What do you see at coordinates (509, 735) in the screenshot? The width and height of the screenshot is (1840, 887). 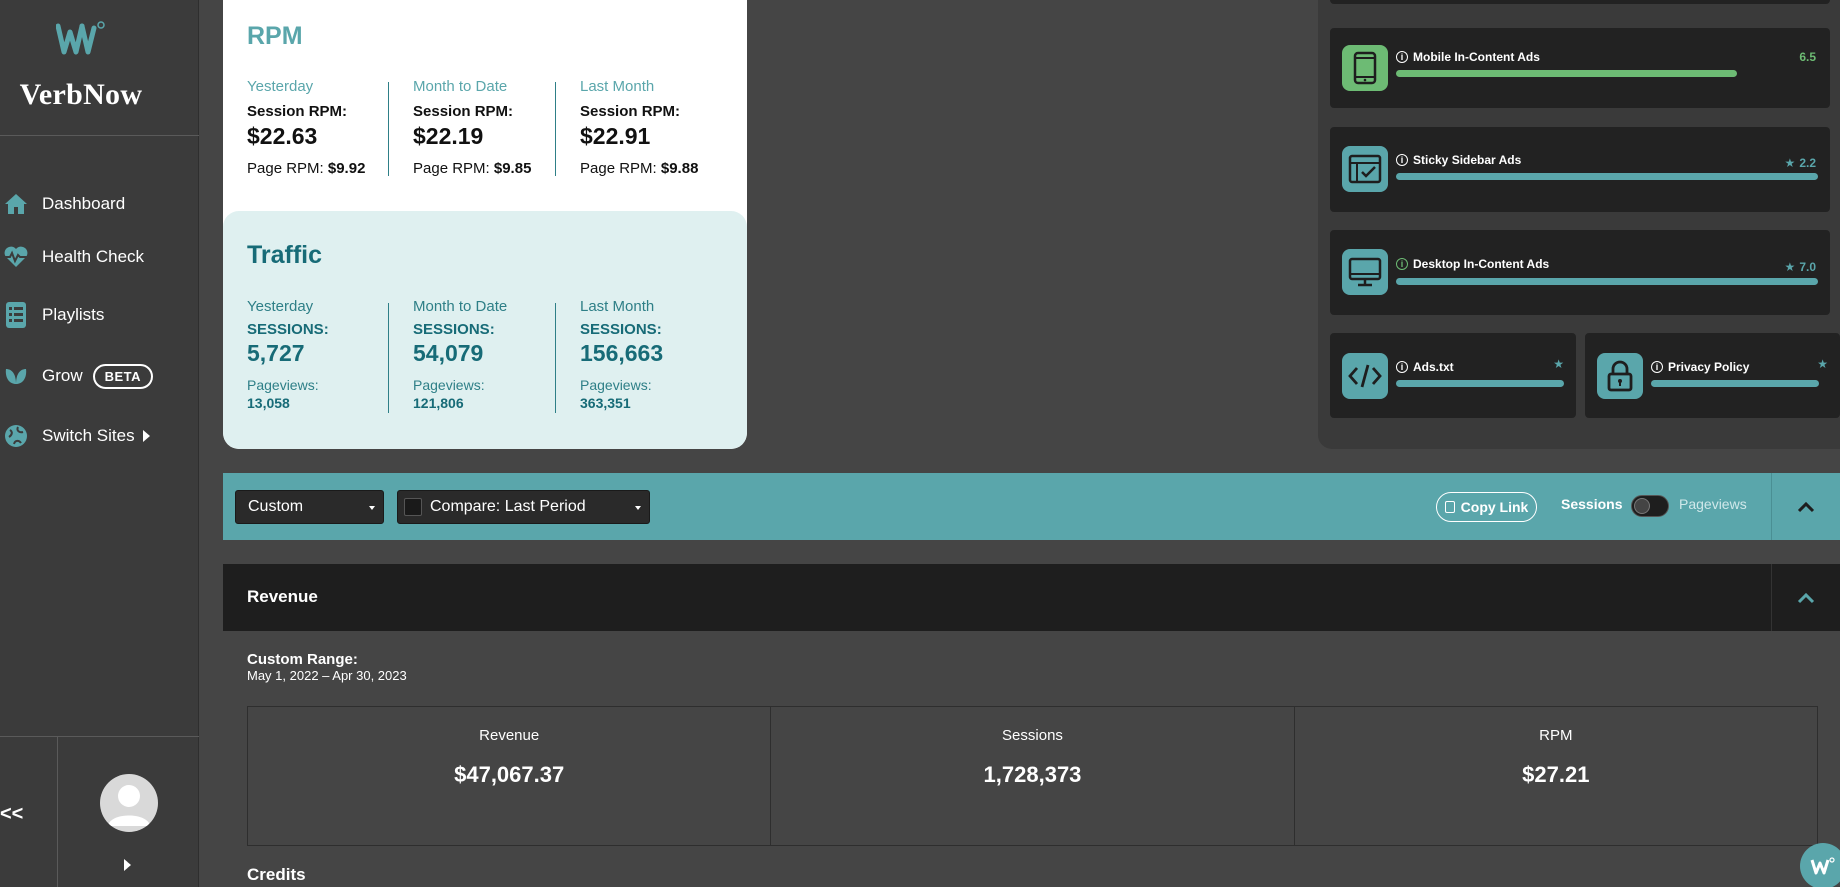 I see `summary-label: Revenue` at bounding box center [509, 735].